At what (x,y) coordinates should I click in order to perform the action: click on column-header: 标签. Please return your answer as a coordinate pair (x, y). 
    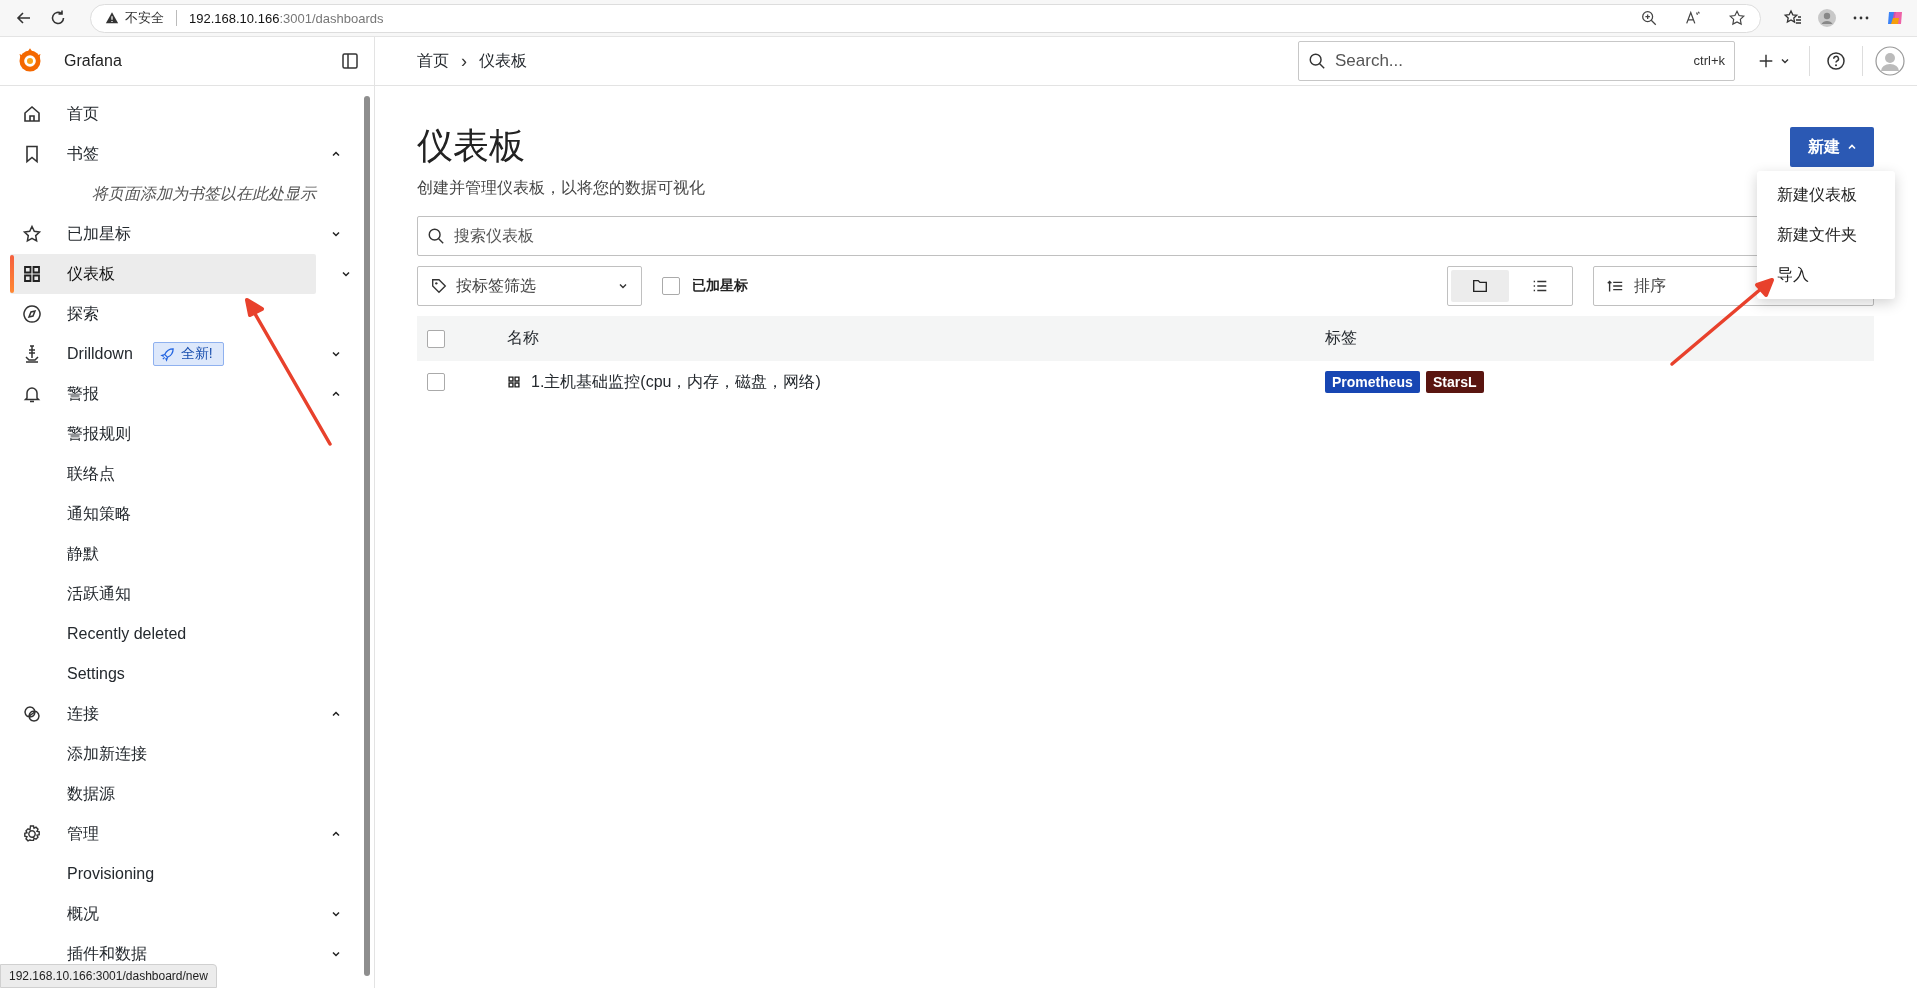
    Looking at the image, I should click on (1341, 338).